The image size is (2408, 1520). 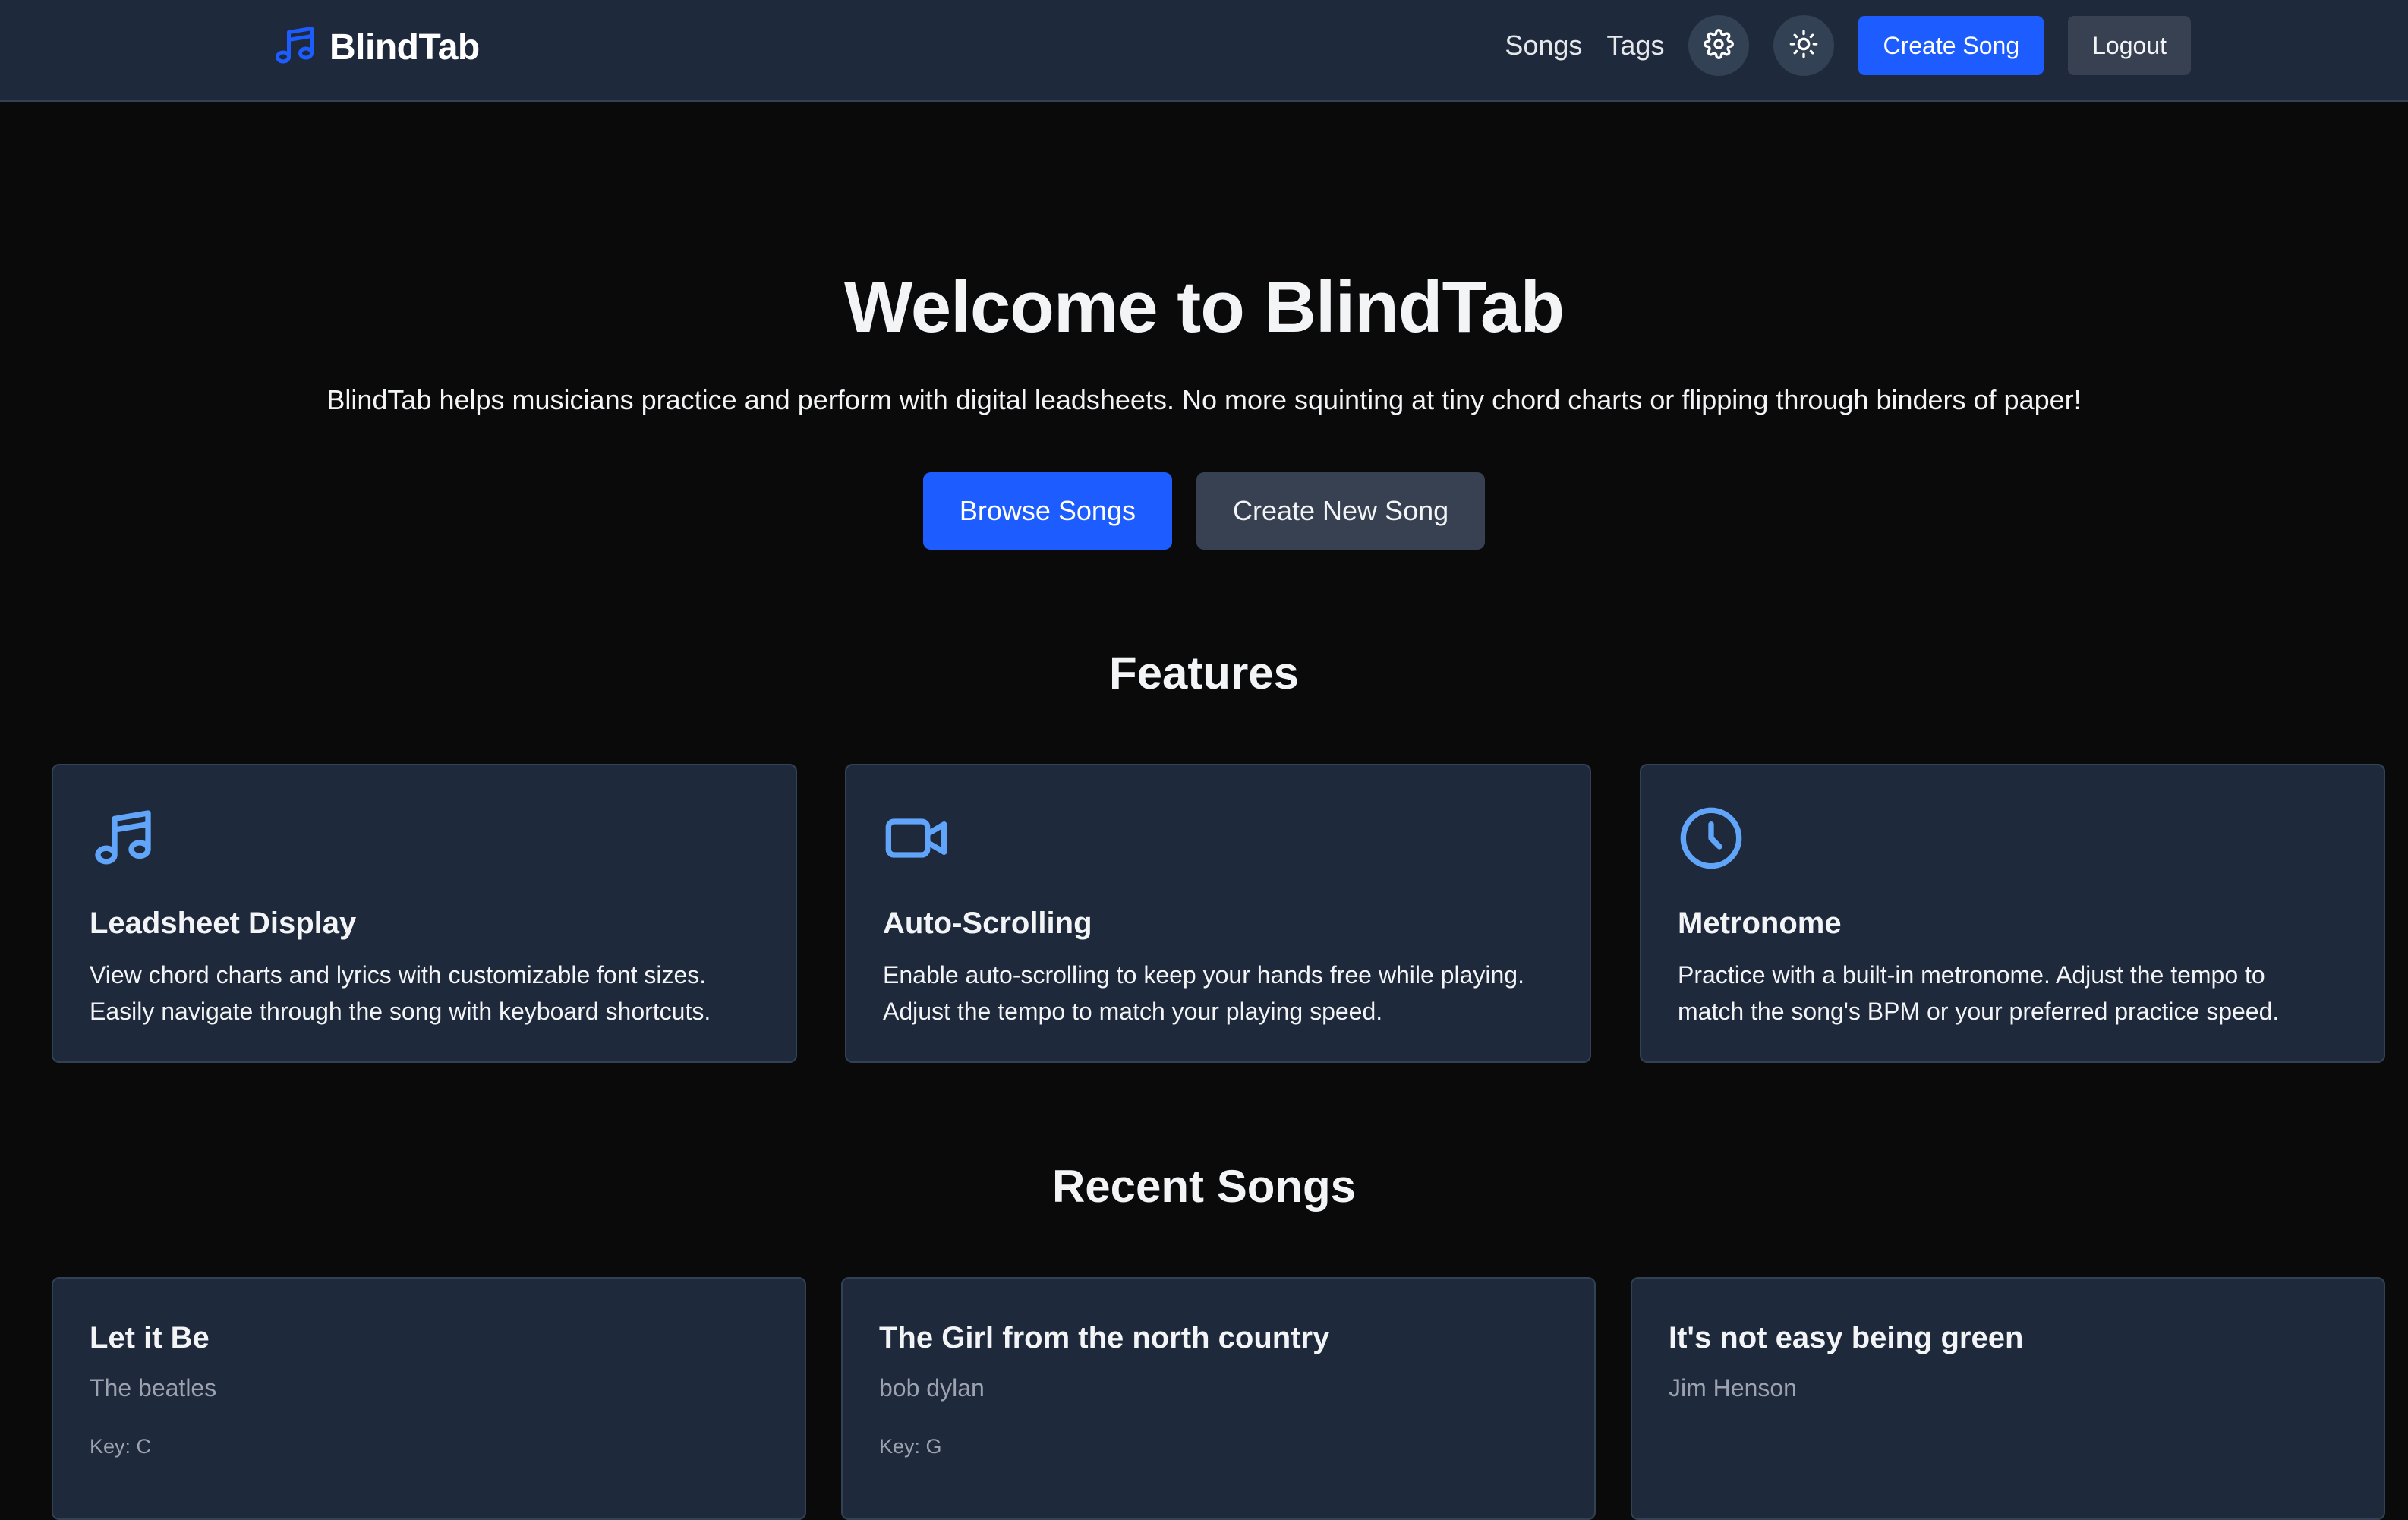 I want to click on song-artist: Jim Henson, so click(x=1733, y=1388).